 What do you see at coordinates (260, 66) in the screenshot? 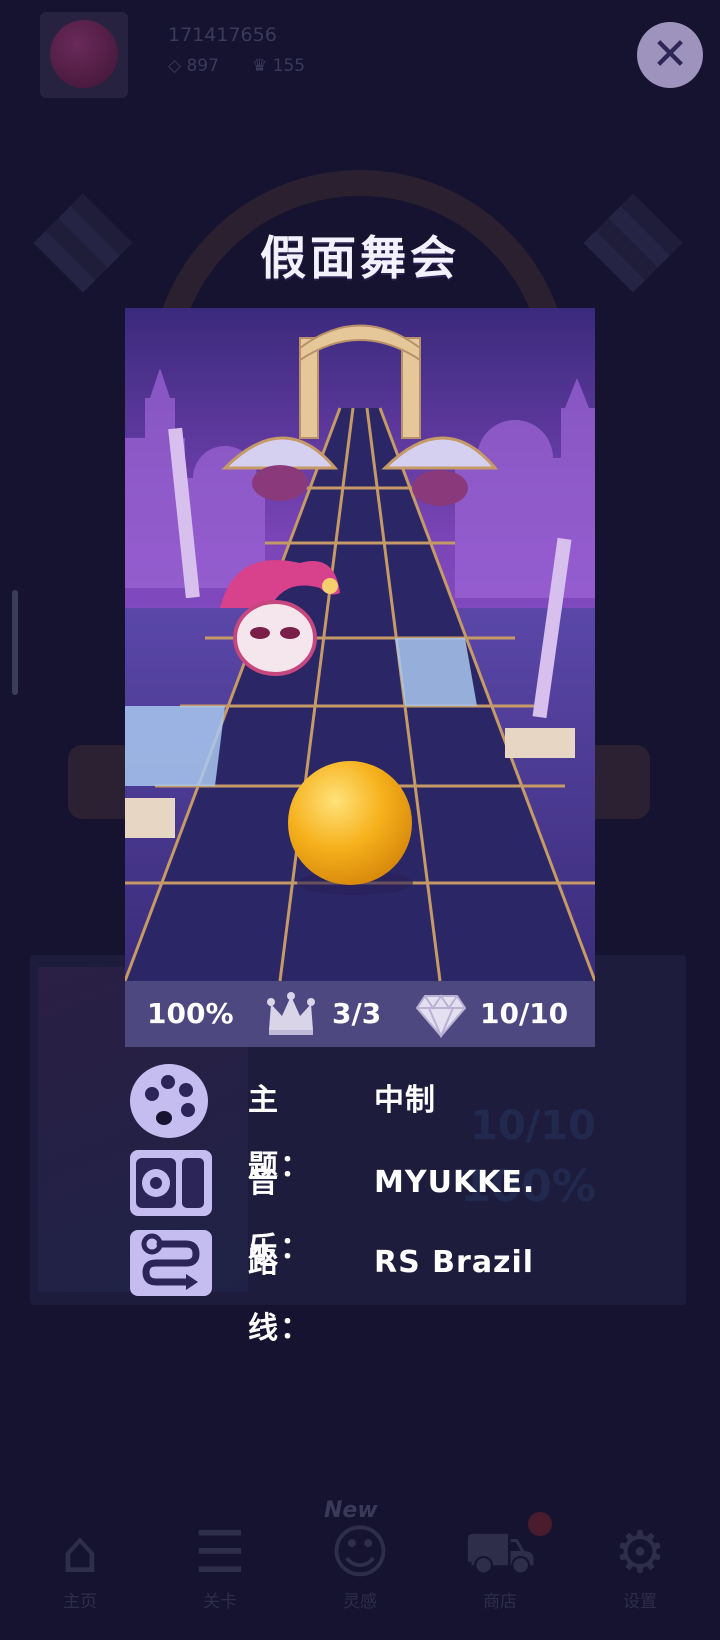
I see `crown-icon: ♛` at bounding box center [260, 66].